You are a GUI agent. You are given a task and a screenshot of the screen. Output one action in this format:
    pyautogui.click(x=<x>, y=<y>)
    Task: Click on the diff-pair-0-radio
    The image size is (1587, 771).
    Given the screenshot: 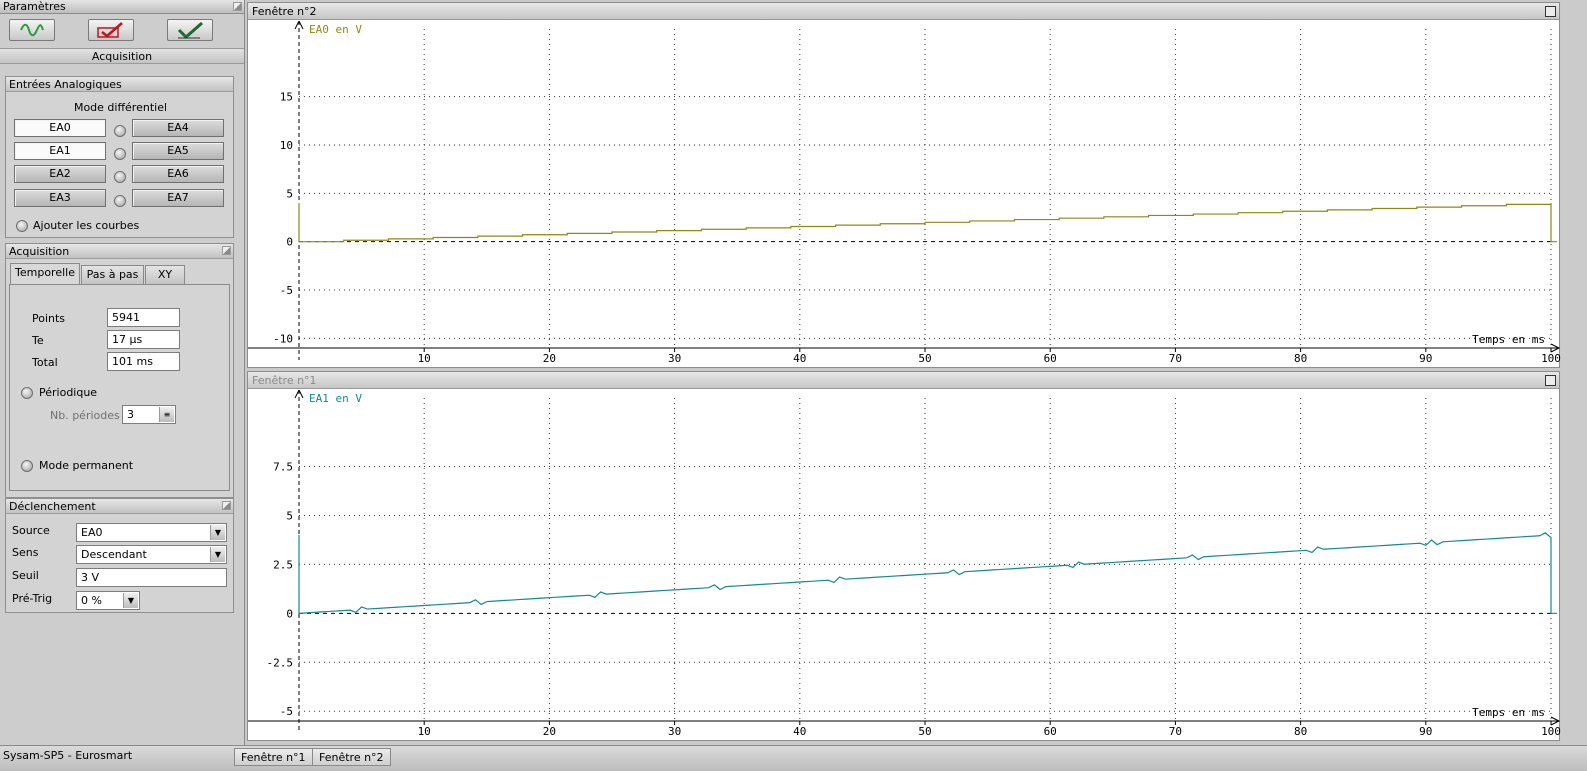 What is the action you would take?
    pyautogui.click(x=120, y=131)
    